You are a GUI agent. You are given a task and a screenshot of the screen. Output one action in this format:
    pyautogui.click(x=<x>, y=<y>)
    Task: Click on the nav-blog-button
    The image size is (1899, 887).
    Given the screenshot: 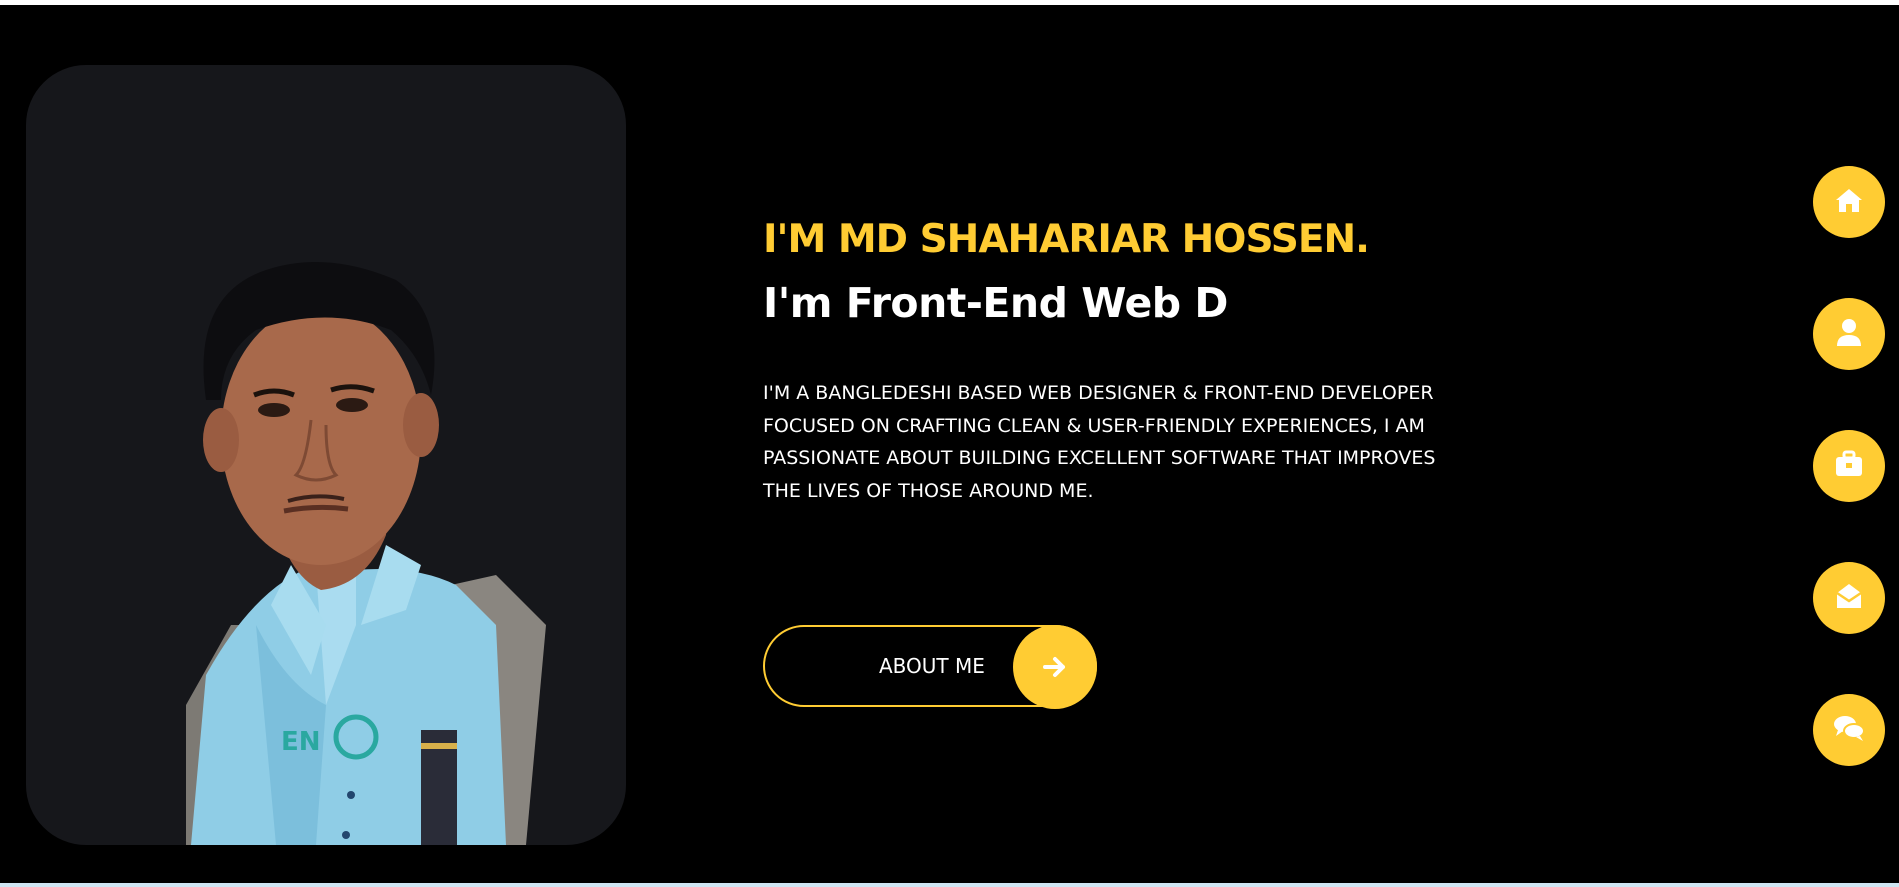 What is the action you would take?
    pyautogui.click(x=1849, y=730)
    